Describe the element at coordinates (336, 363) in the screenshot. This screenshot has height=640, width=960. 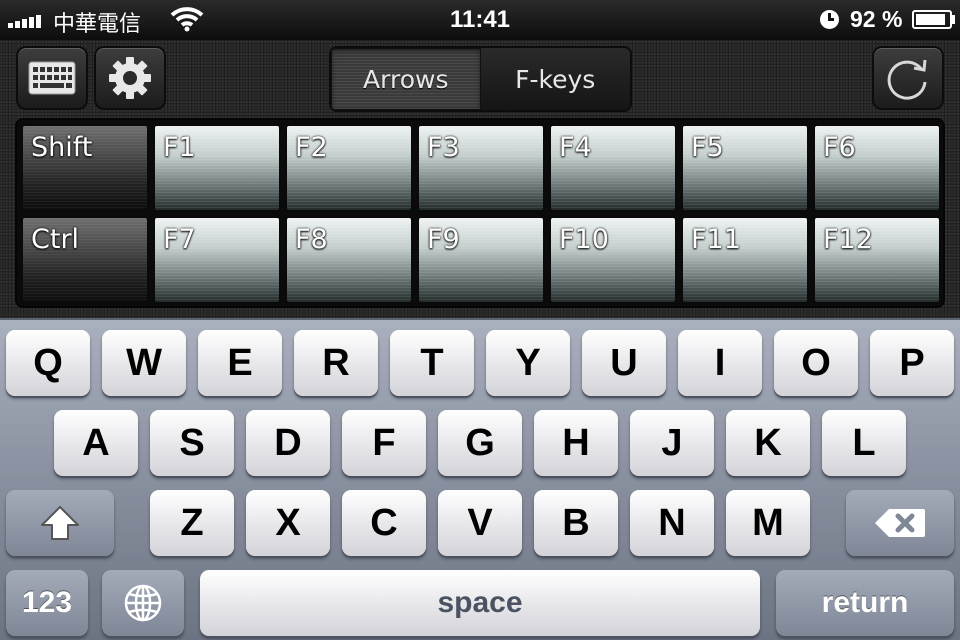
I see `key-r: R` at that location.